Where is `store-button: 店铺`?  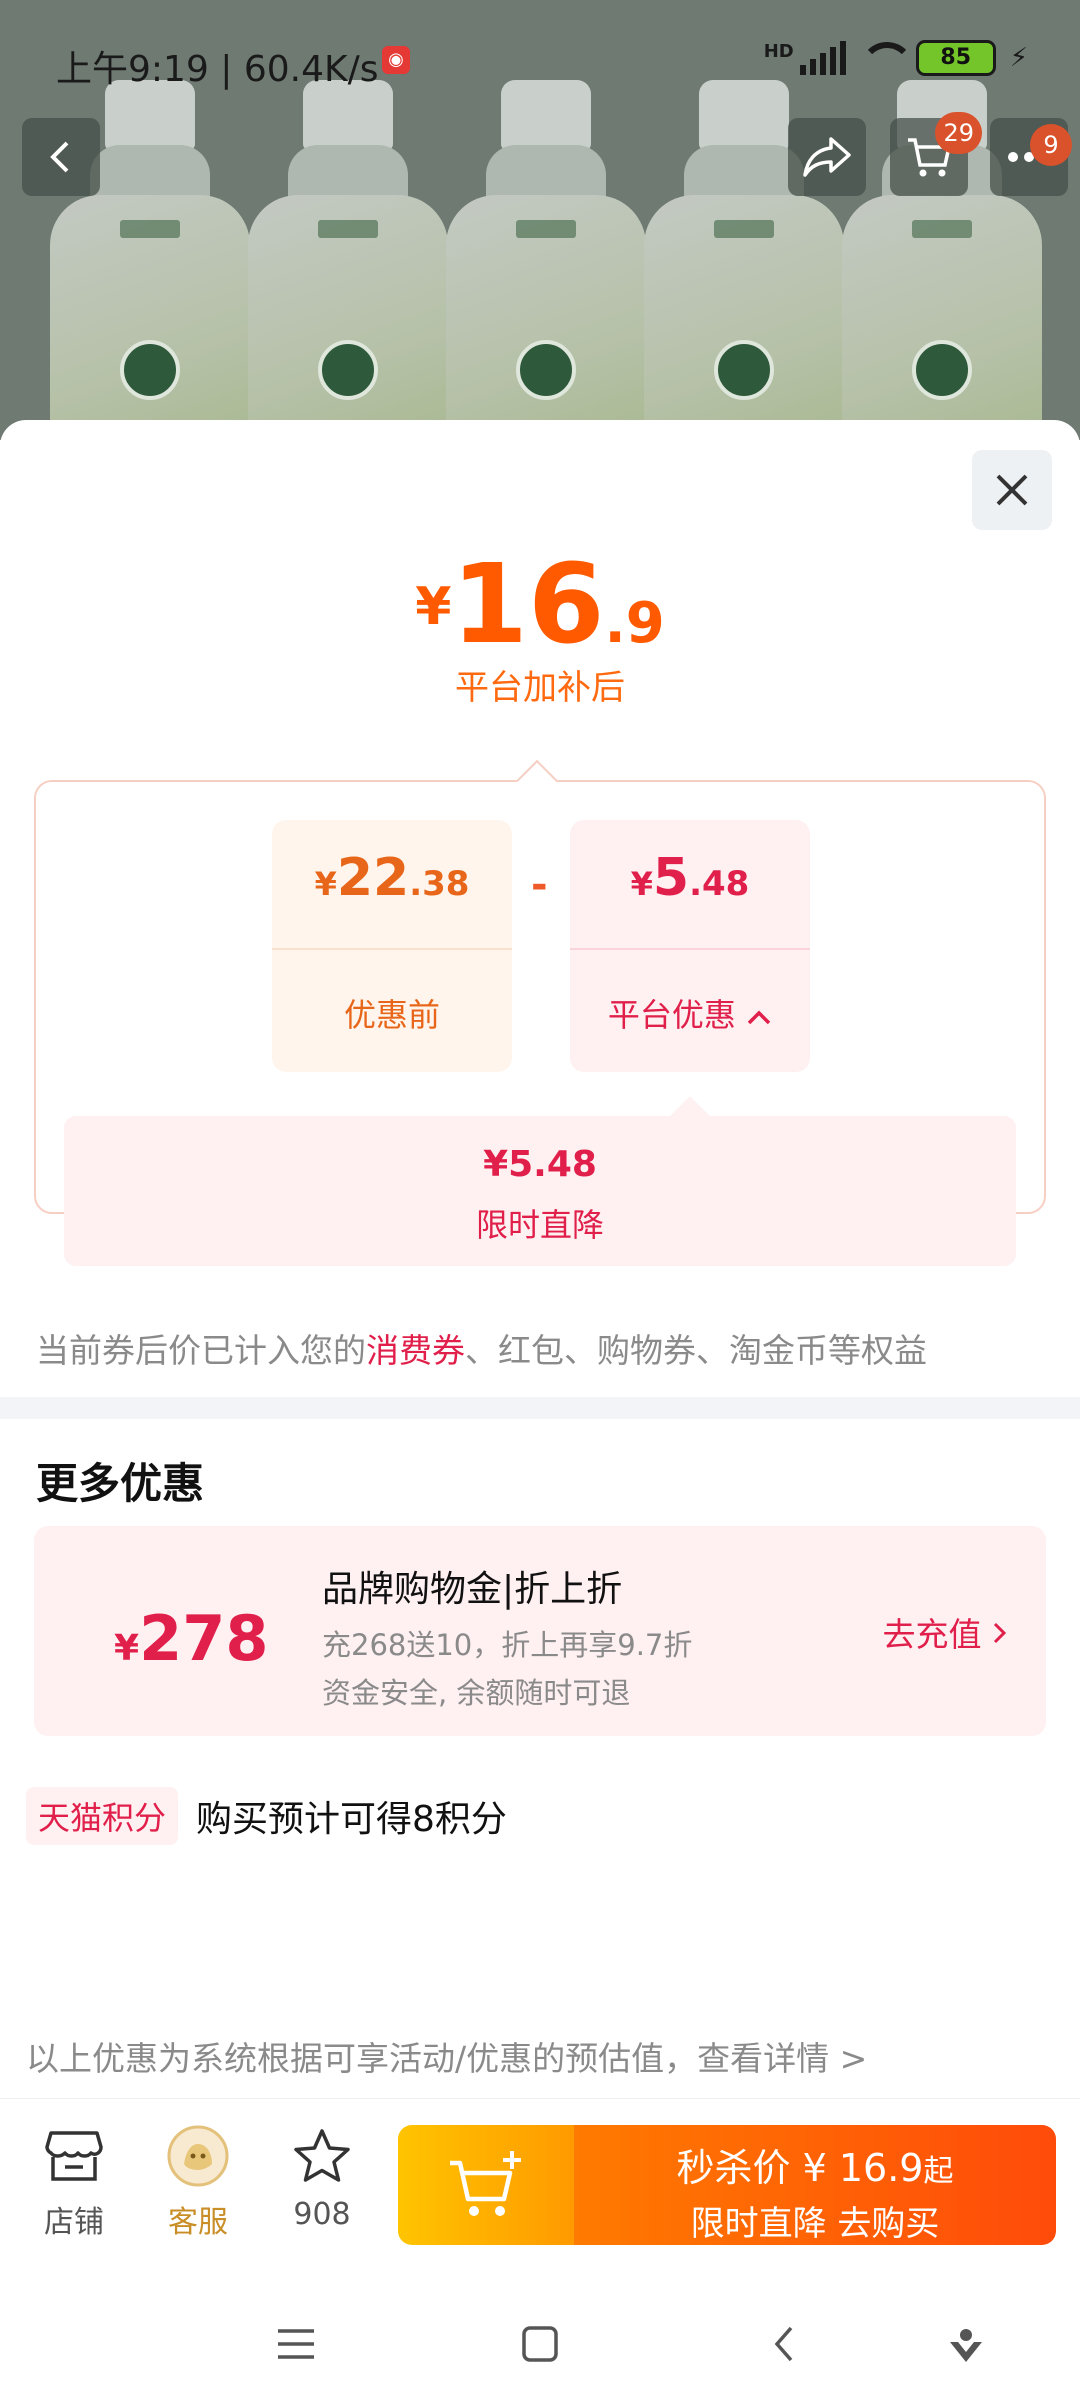
store-button: 店铺 is located at coordinates (74, 2181).